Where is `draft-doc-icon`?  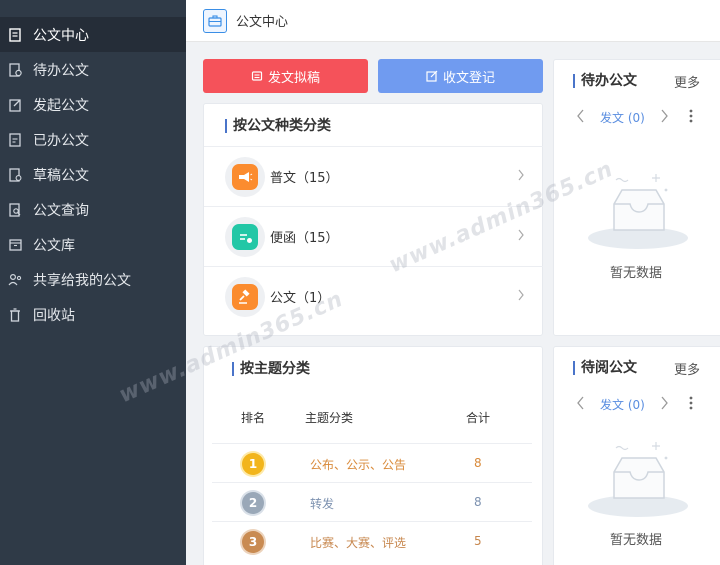 draft-doc-icon is located at coordinates (15, 175).